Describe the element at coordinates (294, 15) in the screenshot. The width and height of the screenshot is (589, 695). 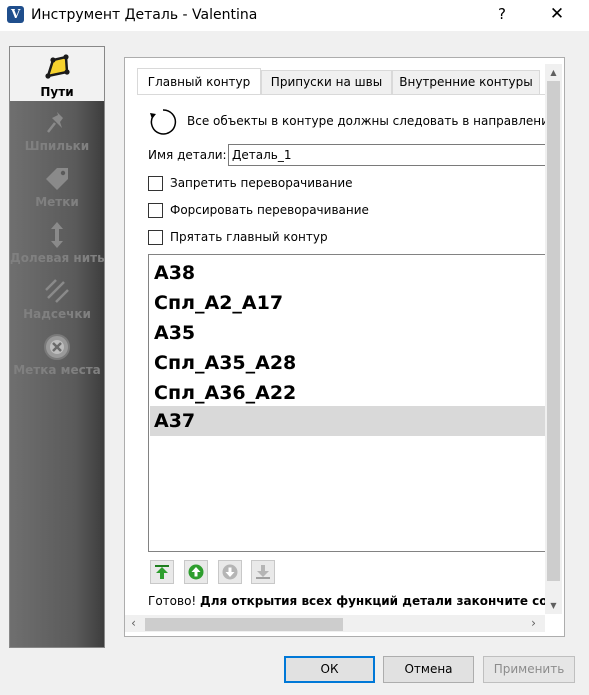
I see `title-bar: V Инструмент Деталь - Valentina ? ✕` at that location.